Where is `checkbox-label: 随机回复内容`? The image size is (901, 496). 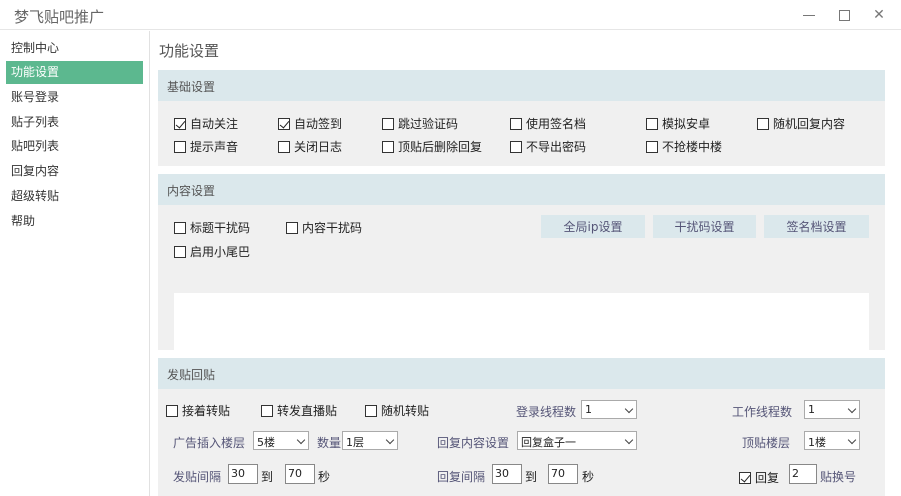
checkbox-label: 随机回复内容 is located at coordinates (809, 124).